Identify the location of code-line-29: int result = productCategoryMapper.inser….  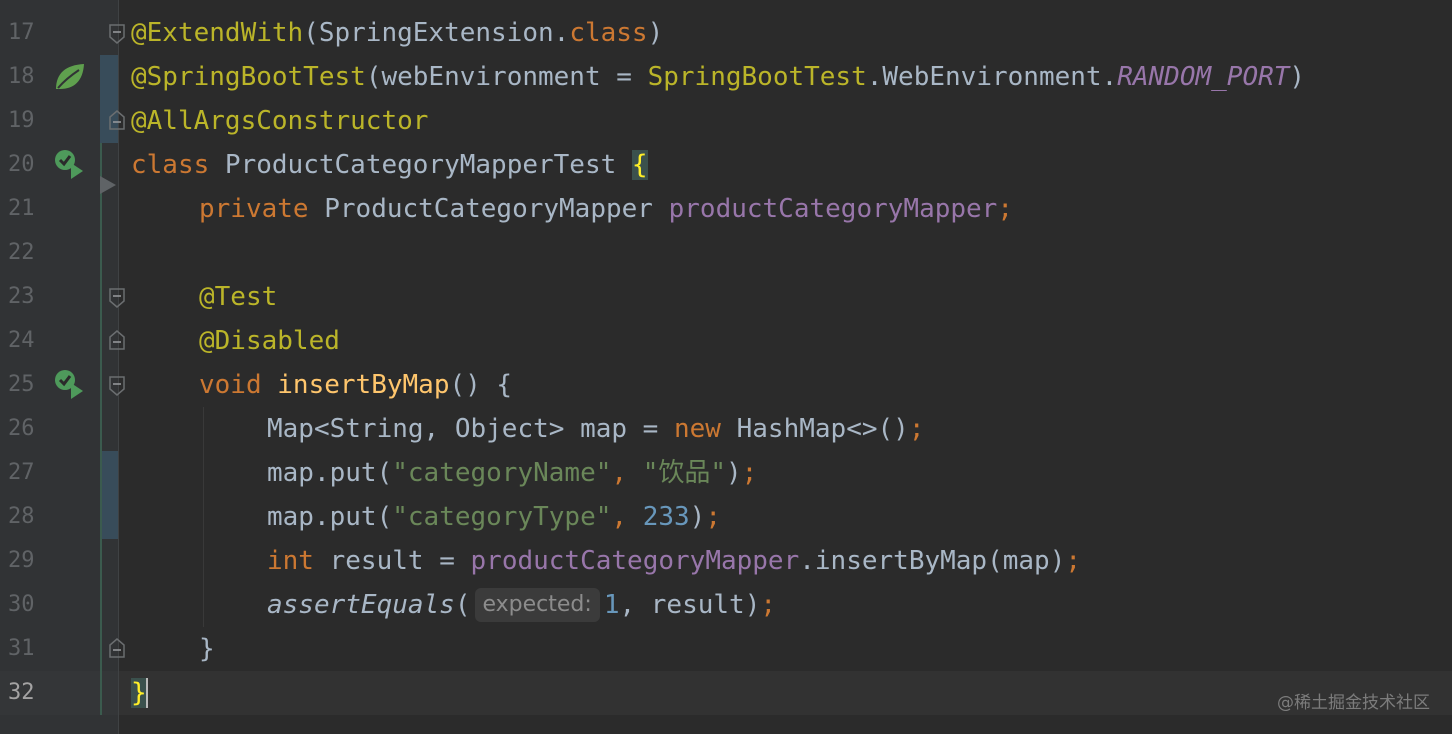
(674, 561).